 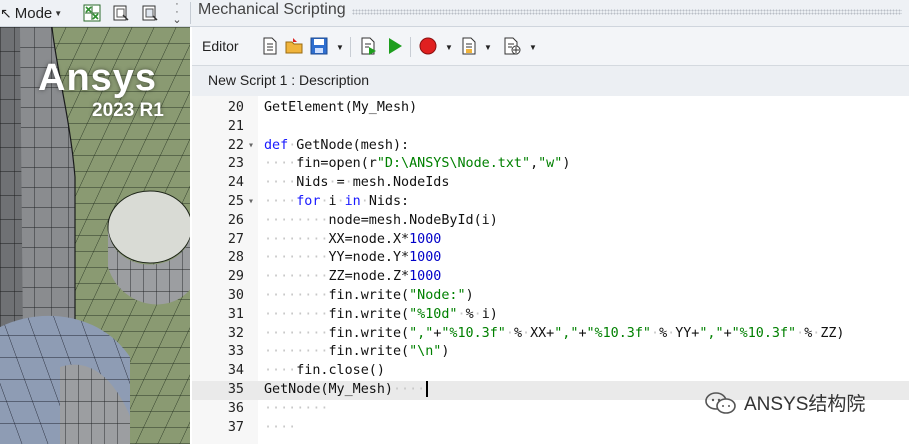 What do you see at coordinates (417, 164) in the screenshot?
I see `code-text: ····fin=open(r"D:\ANSYS\Node.txt","w")` at bounding box center [417, 164].